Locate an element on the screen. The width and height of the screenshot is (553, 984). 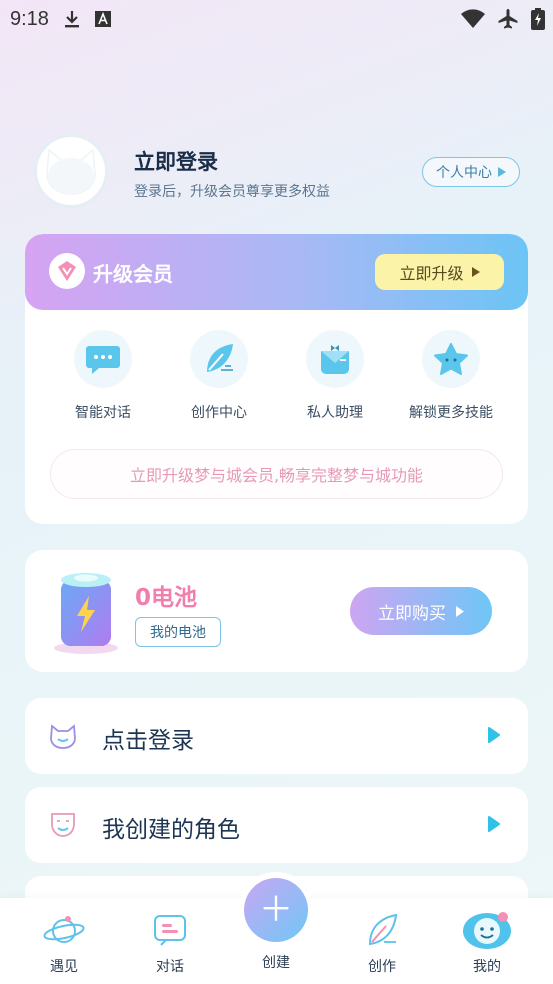
feature-creation-center: 创作中心 is located at coordinates (219, 376).